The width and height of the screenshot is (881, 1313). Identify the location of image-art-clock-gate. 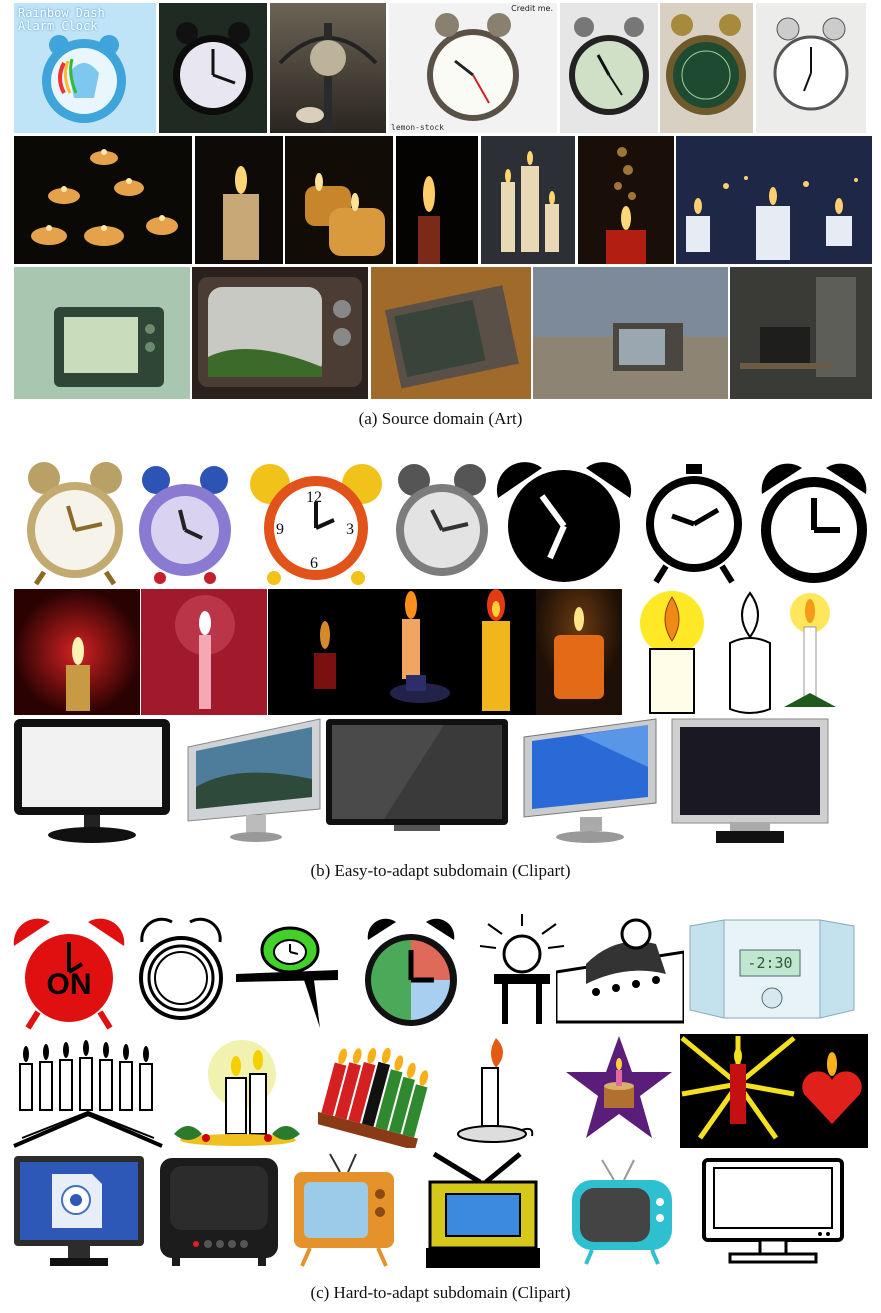
(328, 68).